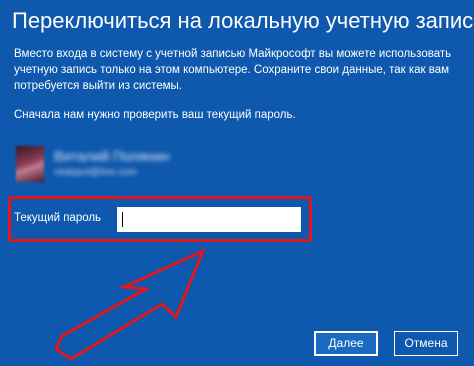  Describe the element at coordinates (122, 219) in the screenshot. I see `text-caret` at that location.